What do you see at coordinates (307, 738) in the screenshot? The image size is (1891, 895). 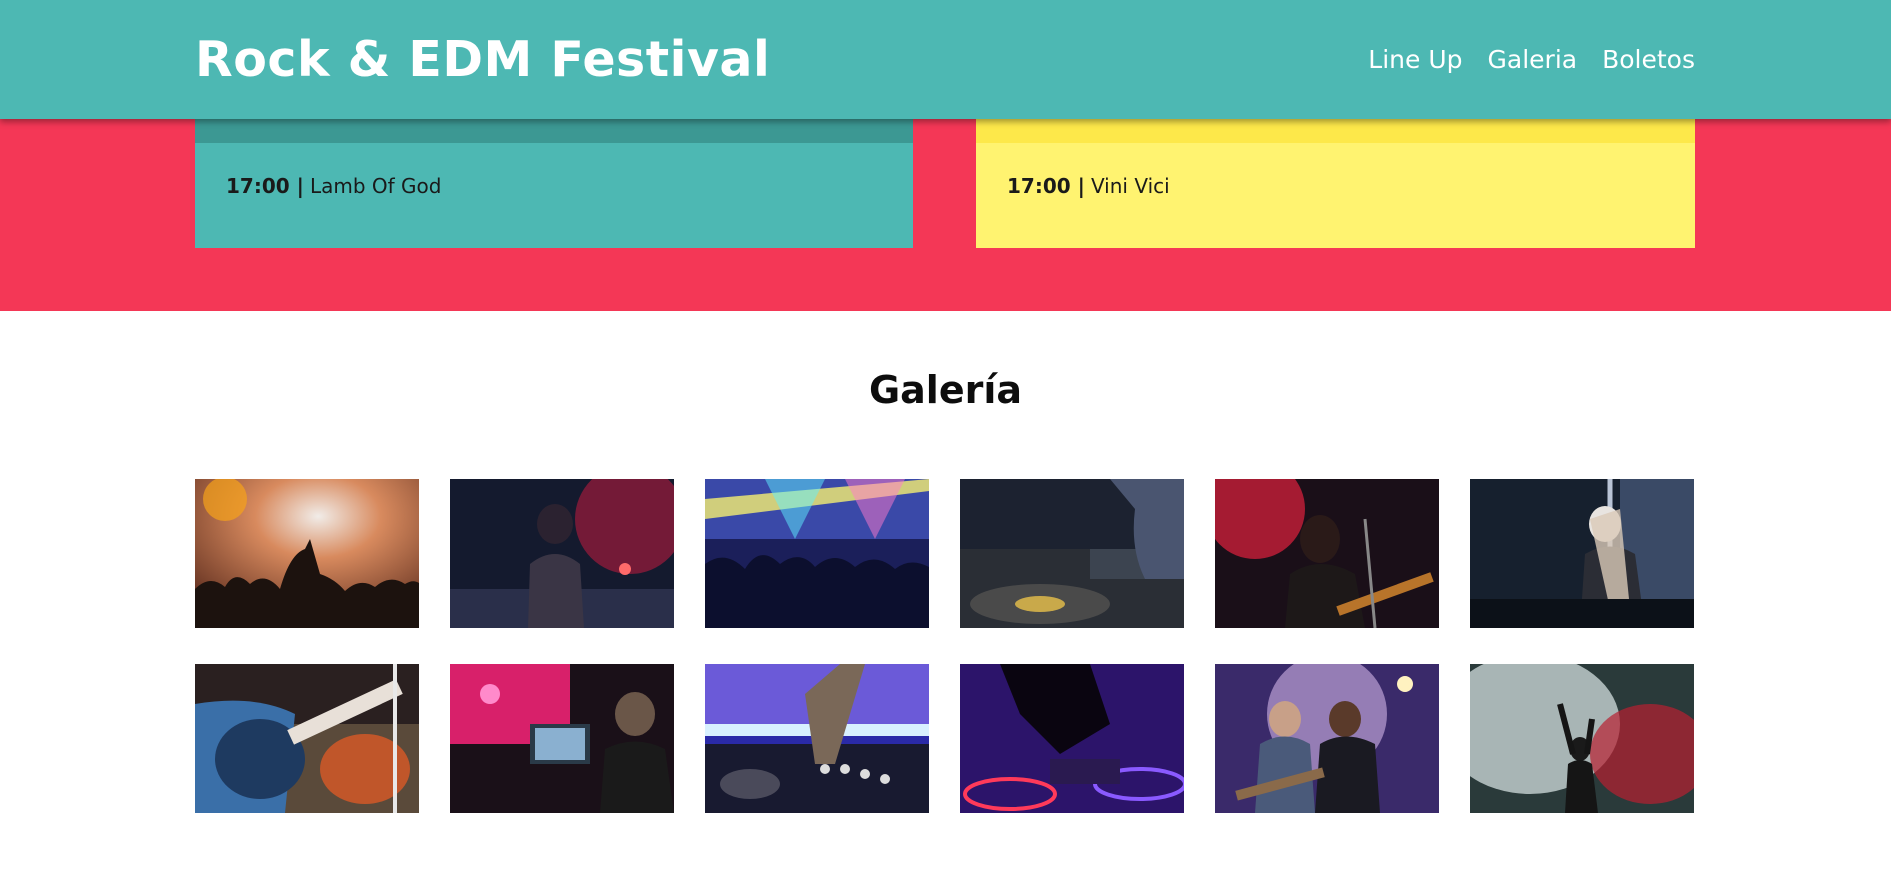 I see `guitar-hands-photo` at bounding box center [307, 738].